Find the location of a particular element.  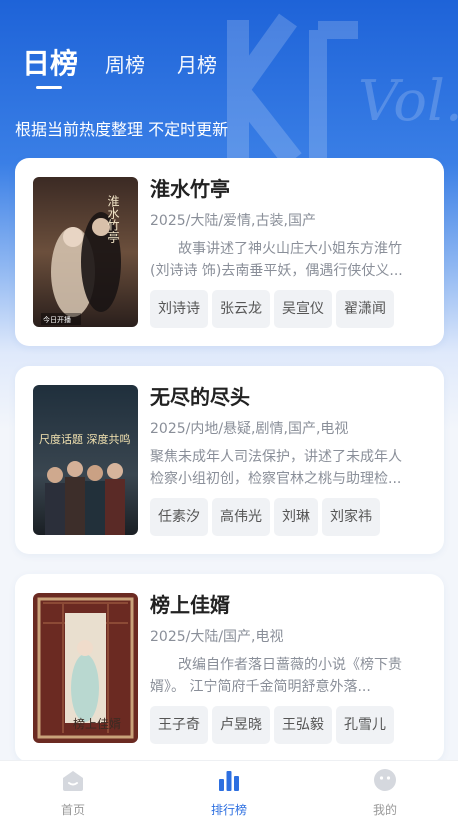

drama-meta: 2025/大陆/爱情,古装,国产 is located at coordinates (233, 221).